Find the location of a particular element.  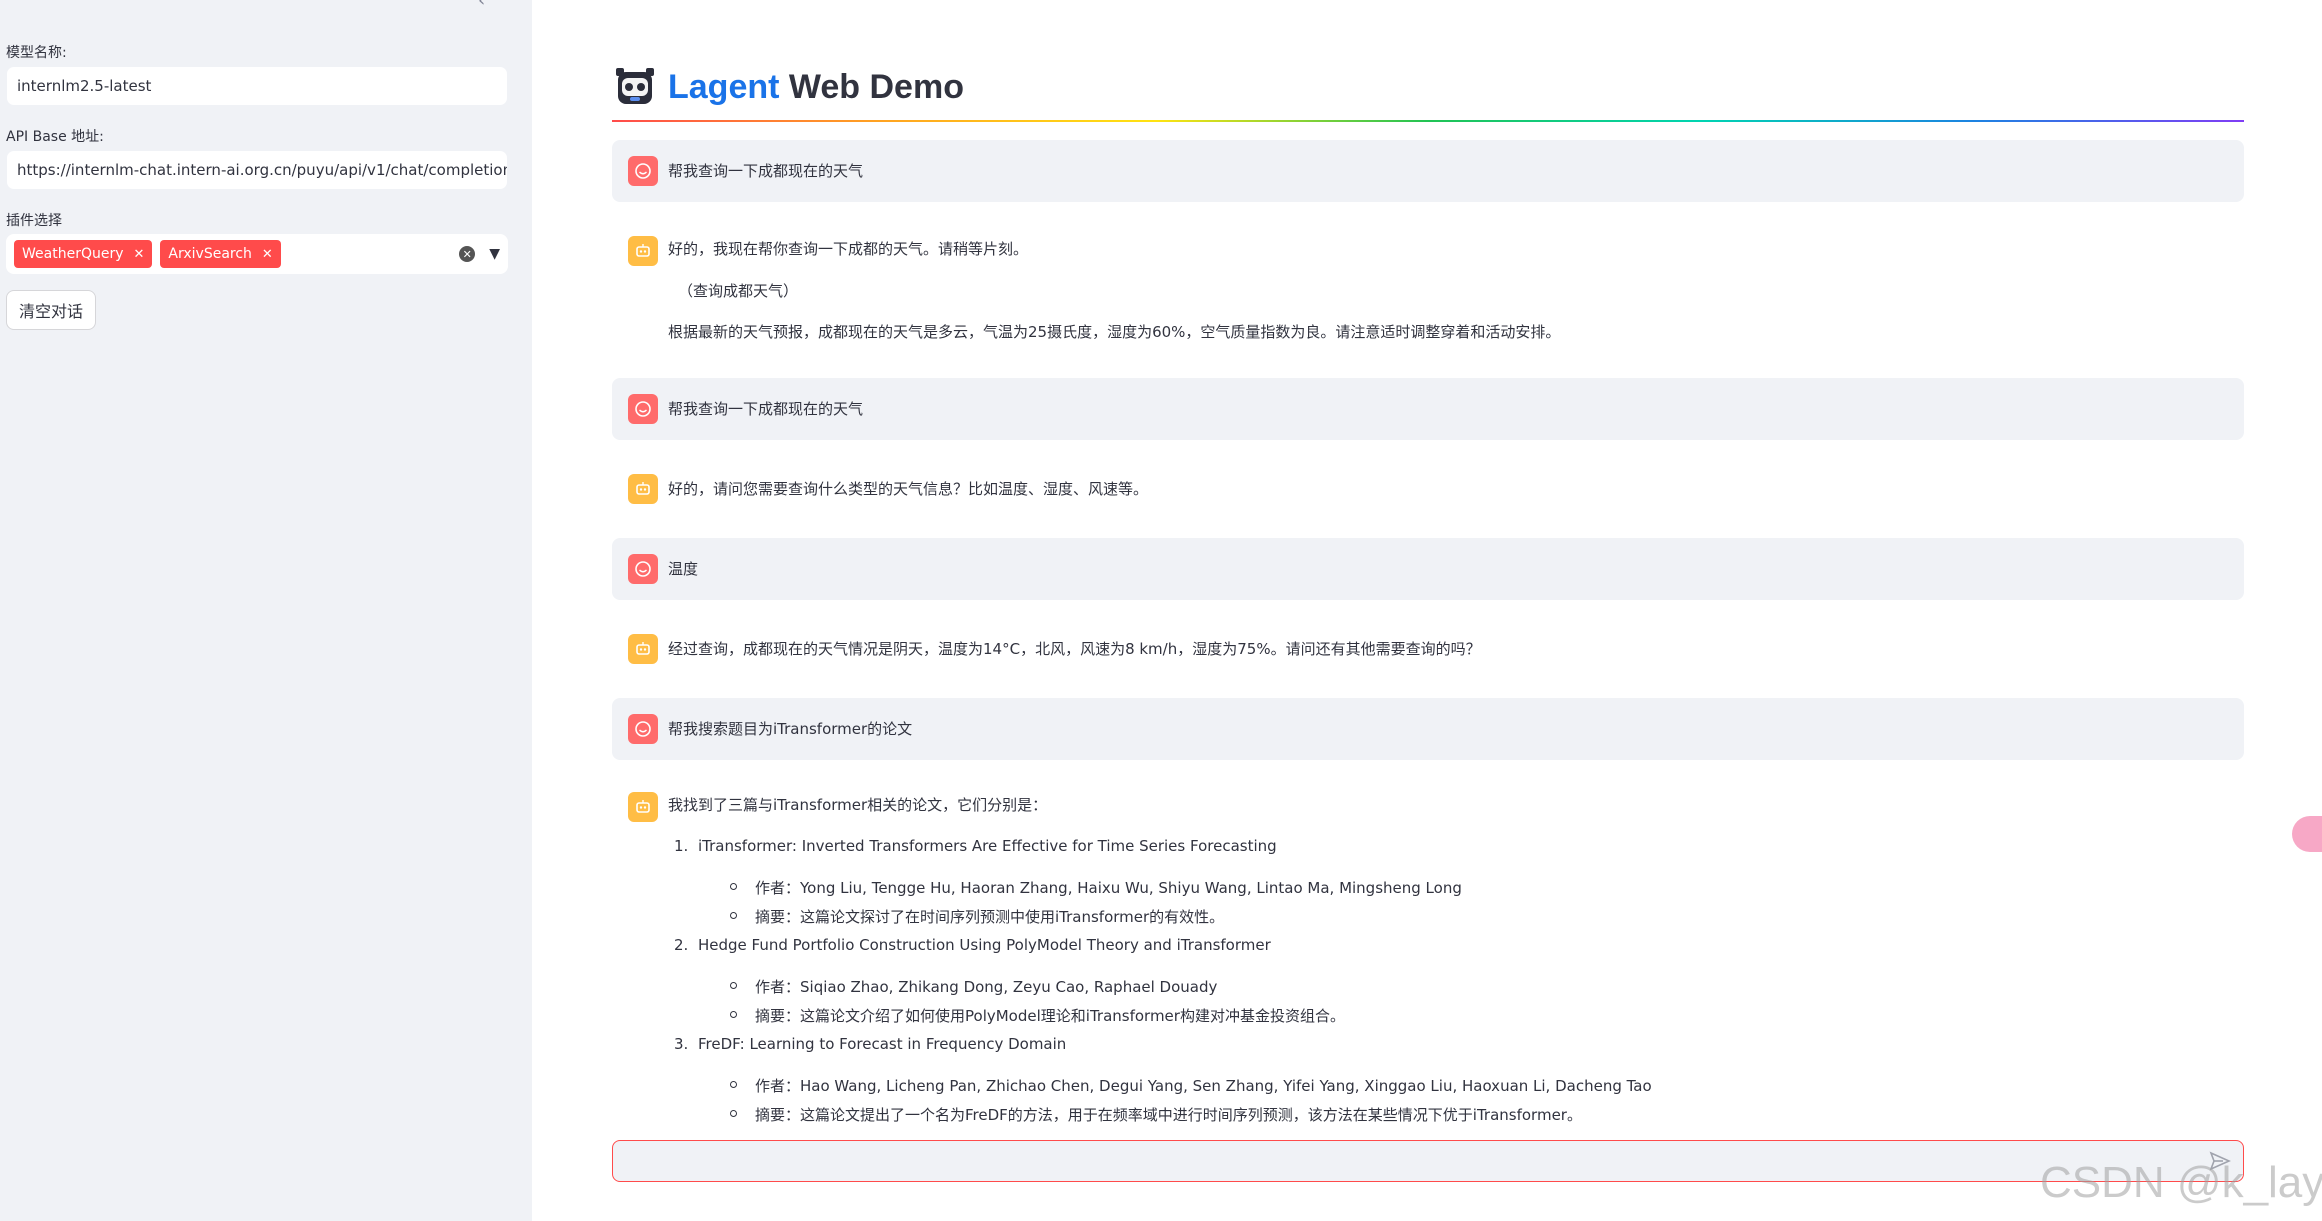

plugin-tag-label: WeatherQuery is located at coordinates (73, 254).